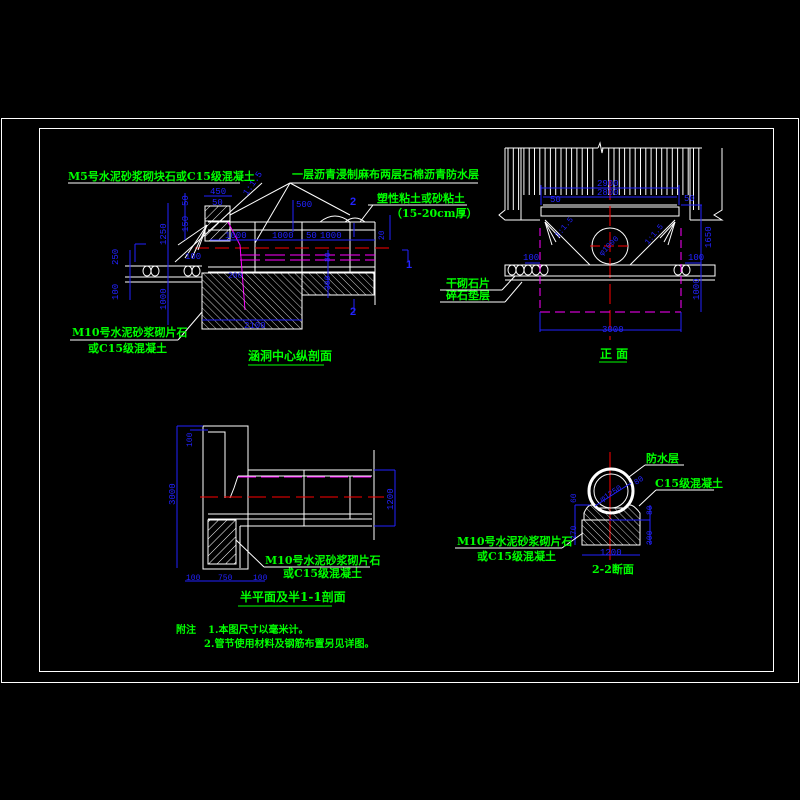 This screenshot has width=800, height=800. What do you see at coordinates (129, 332) in the screenshot?
I see `label-m10-mortar: M10号水泥砂浆砌片石` at bounding box center [129, 332].